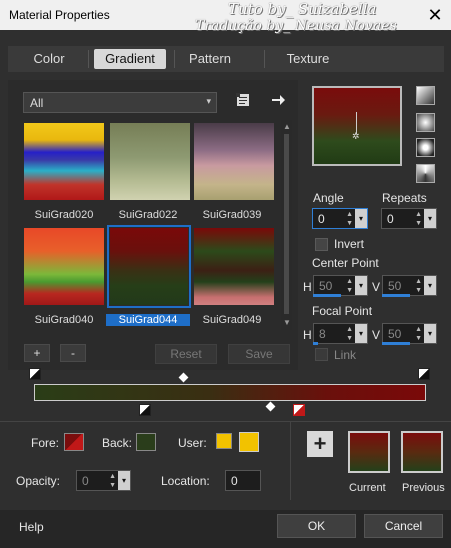  Describe the element at coordinates (278, 100) in the screenshot. I see `arrow-right-icon` at that location.